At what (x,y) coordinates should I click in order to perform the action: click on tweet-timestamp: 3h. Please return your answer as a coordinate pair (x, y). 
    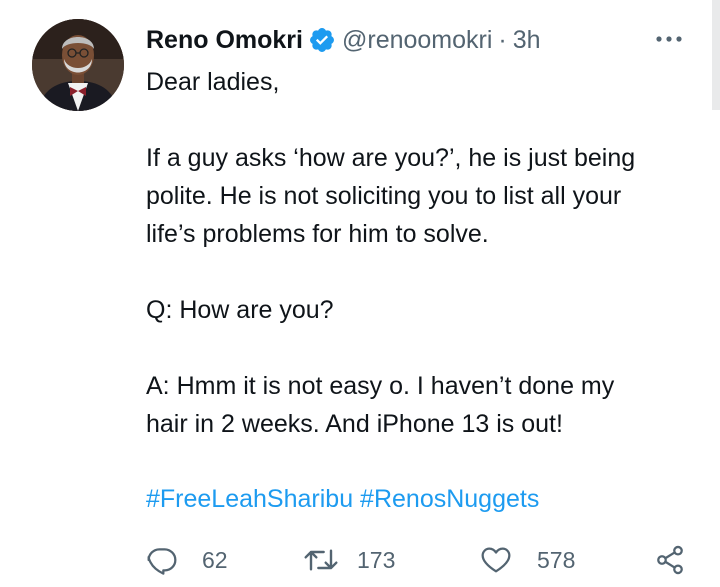
    Looking at the image, I should click on (527, 40).